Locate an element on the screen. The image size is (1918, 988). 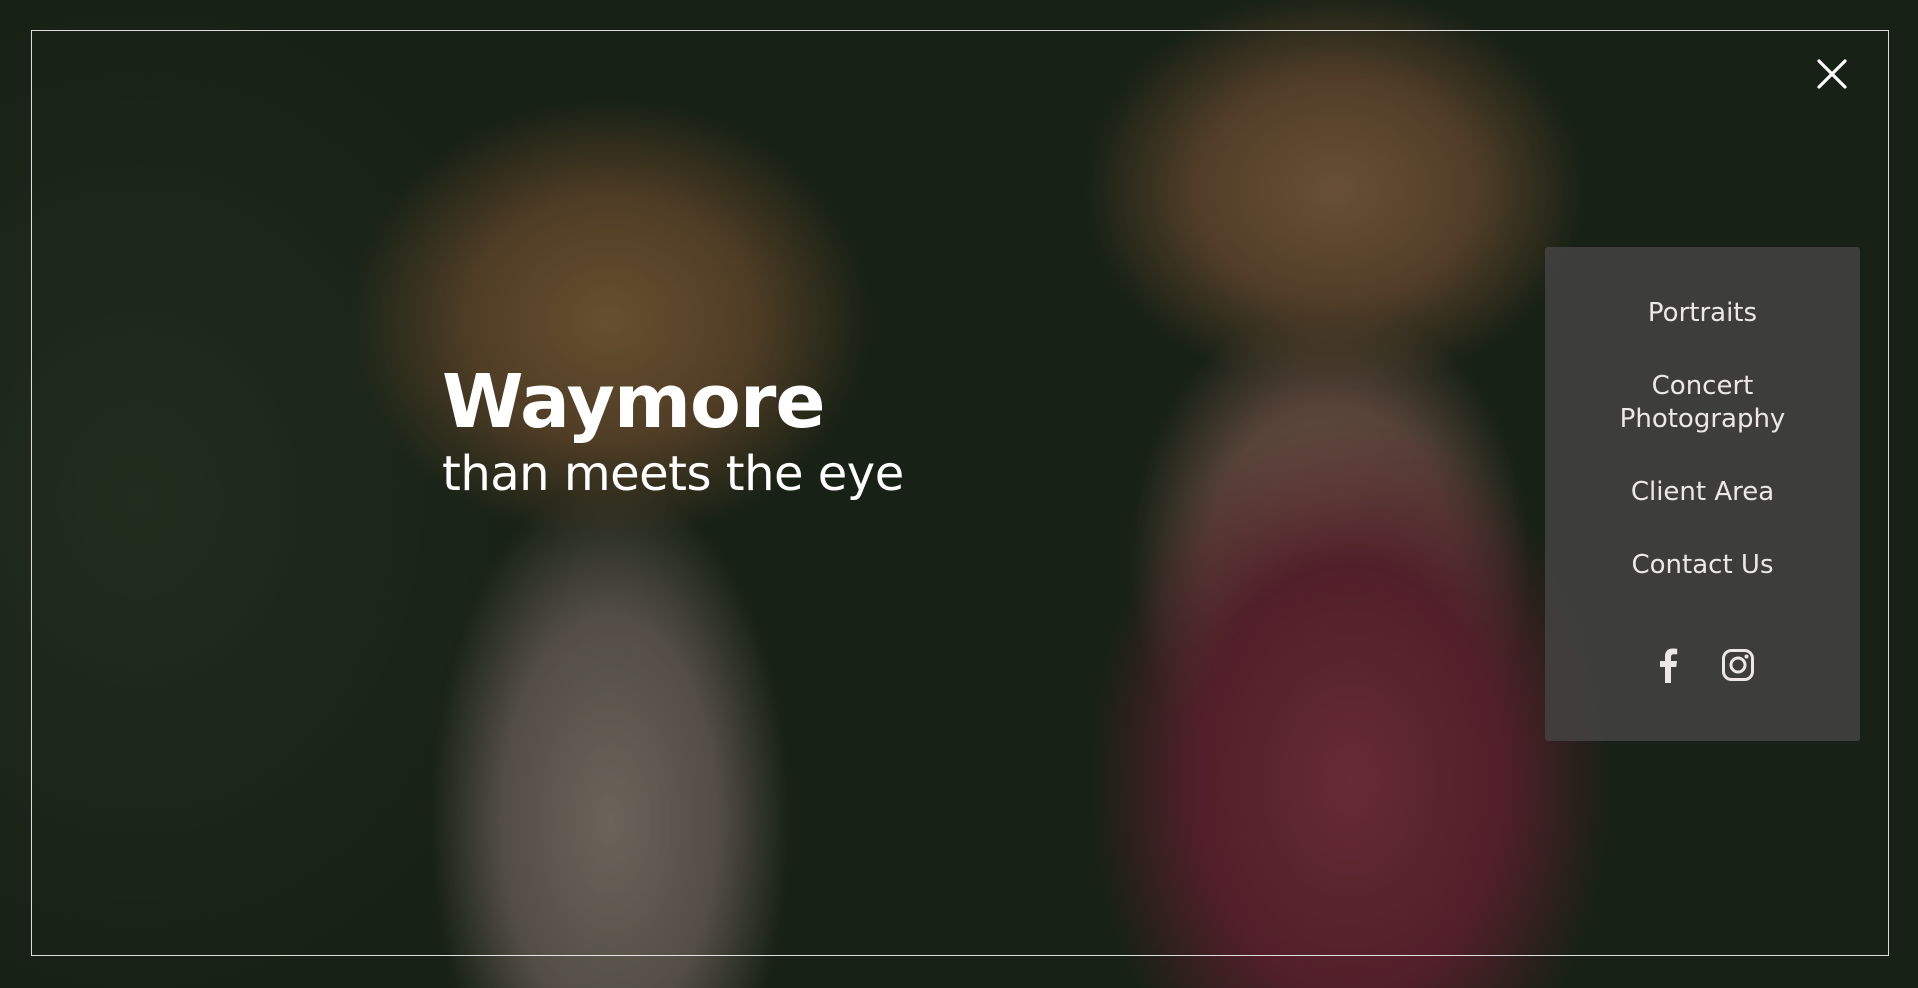
menu-item-contact-us: Contact Us is located at coordinates (1702, 565).